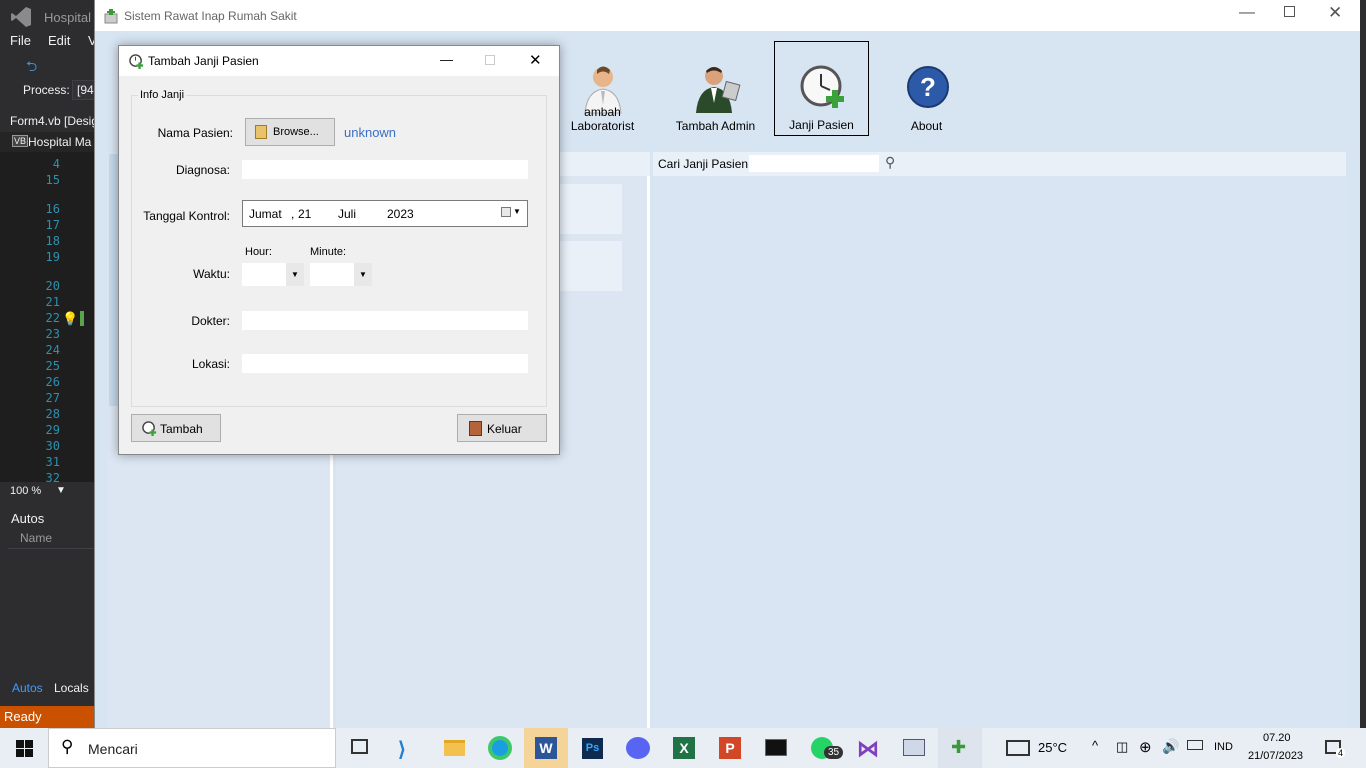 The height and width of the screenshot is (768, 1366). What do you see at coordinates (21, 17) in the screenshot?
I see `vs-logo-icon` at bounding box center [21, 17].